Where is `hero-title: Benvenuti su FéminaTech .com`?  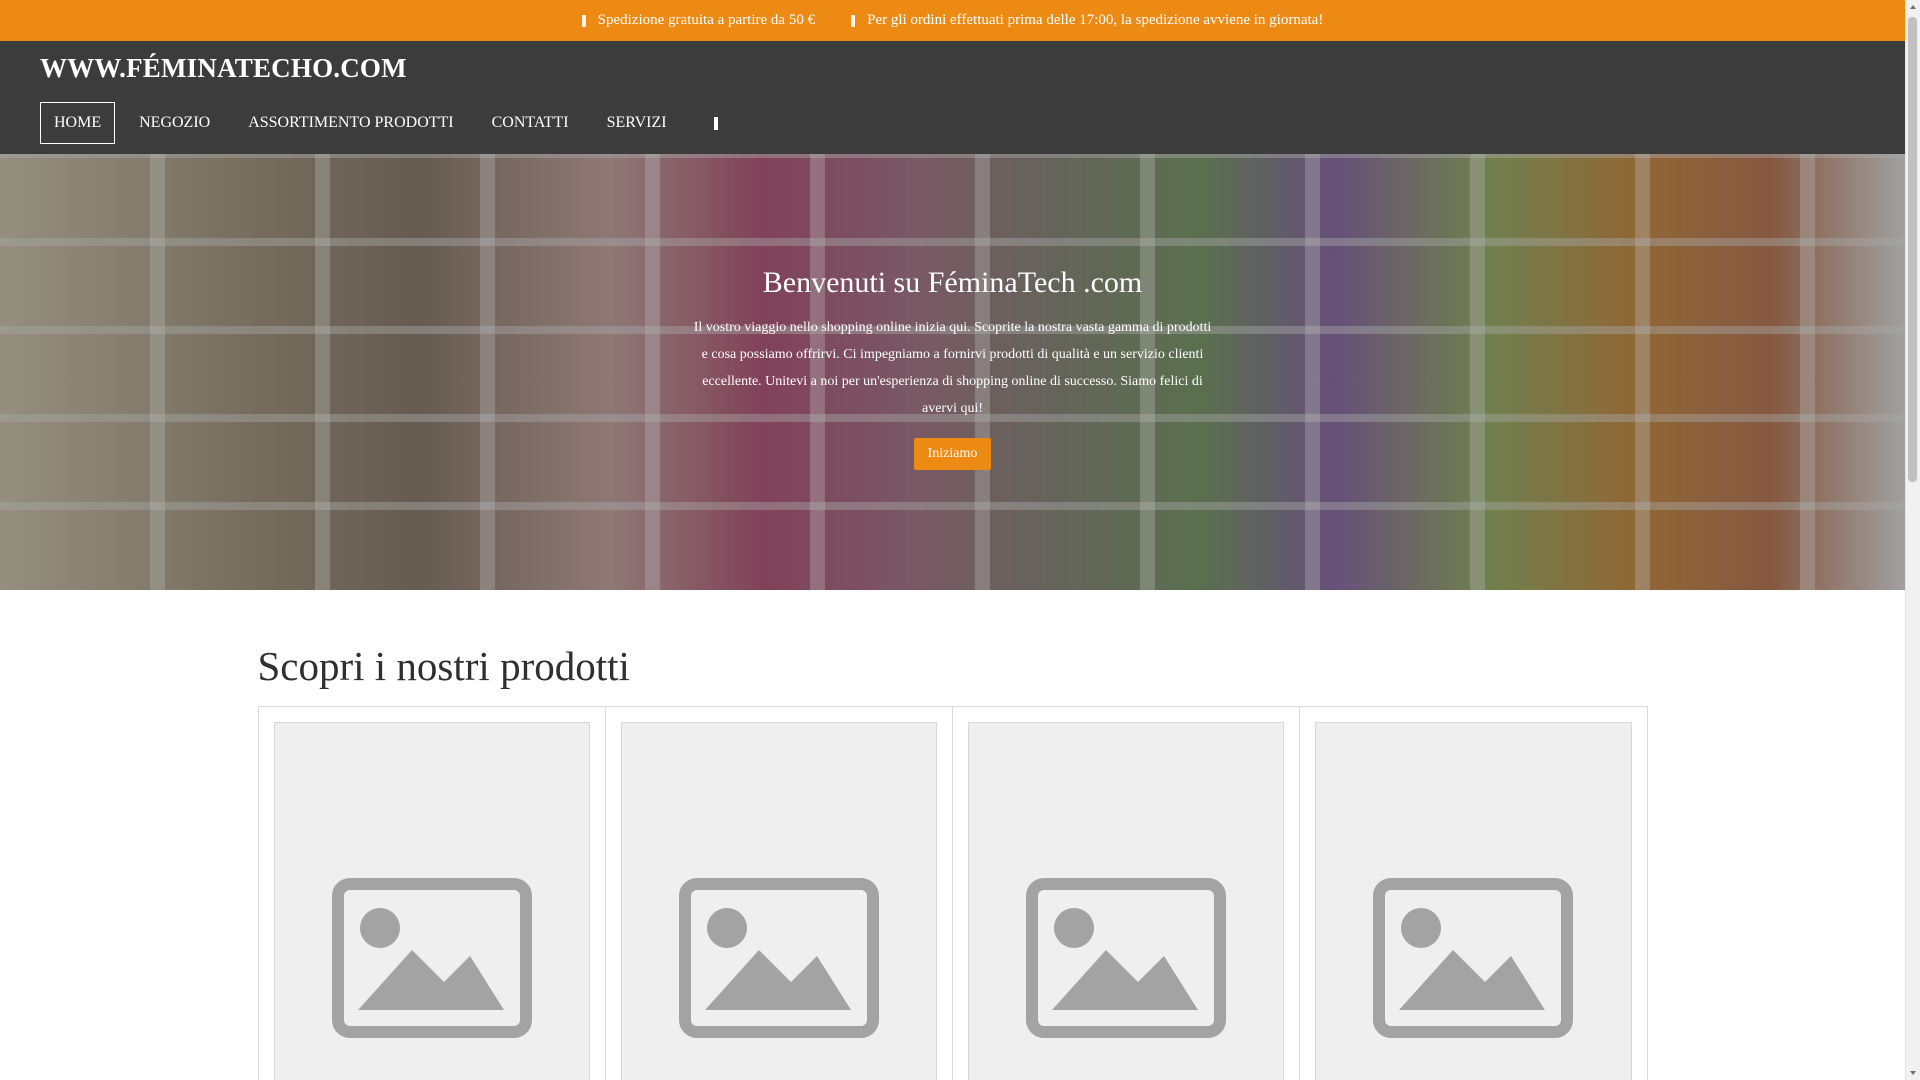 hero-title: Benvenuti su FéminaTech .com is located at coordinates (952, 282).